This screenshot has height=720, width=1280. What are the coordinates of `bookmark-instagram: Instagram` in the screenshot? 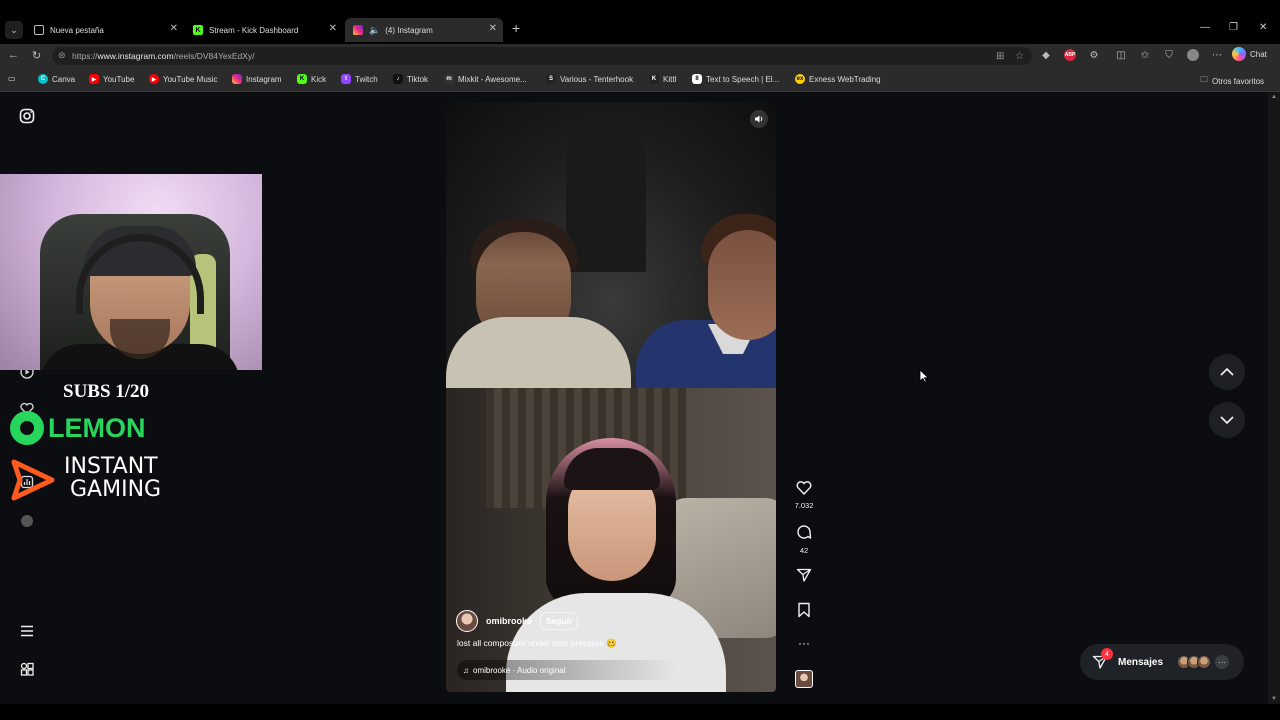 It's located at (257, 79).